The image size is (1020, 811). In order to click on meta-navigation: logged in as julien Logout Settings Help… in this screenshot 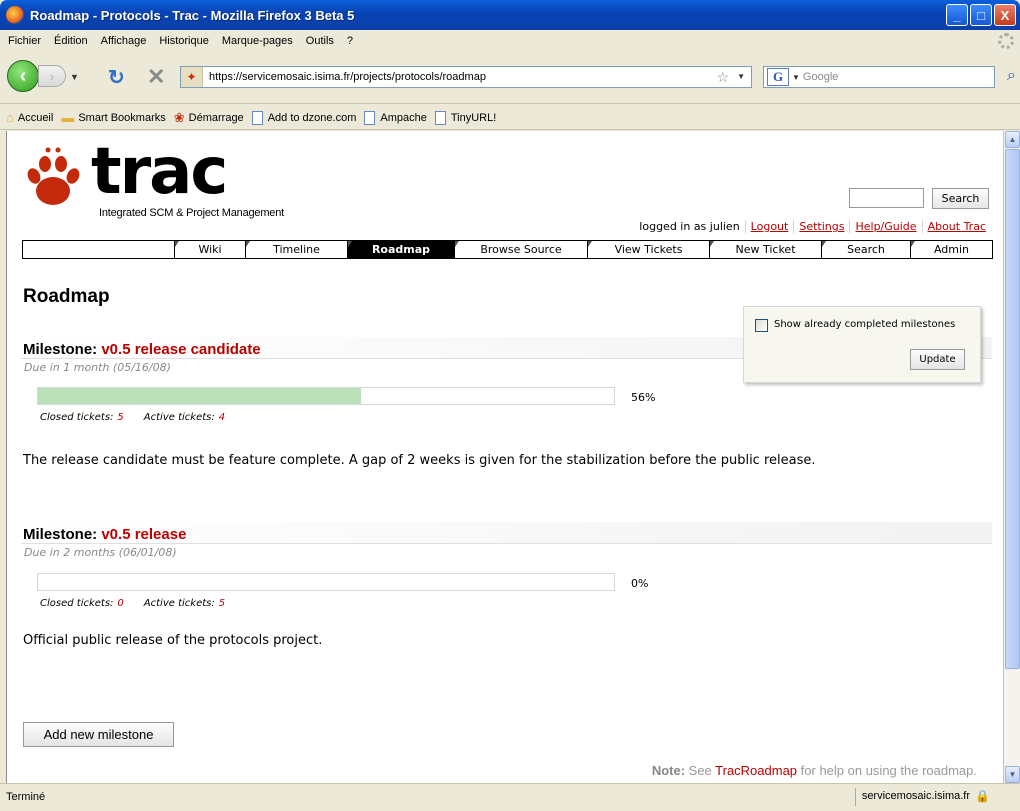, I will do `click(812, 226)`.